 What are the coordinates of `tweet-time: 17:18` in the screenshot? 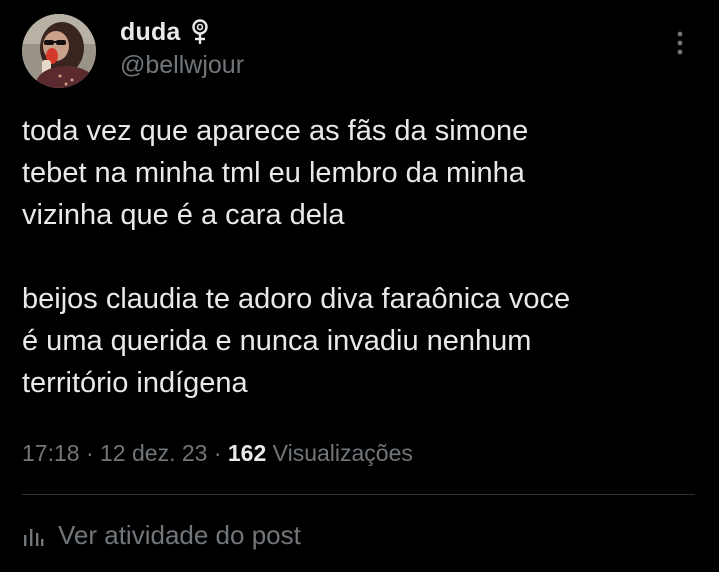 It's located at (51, 453).